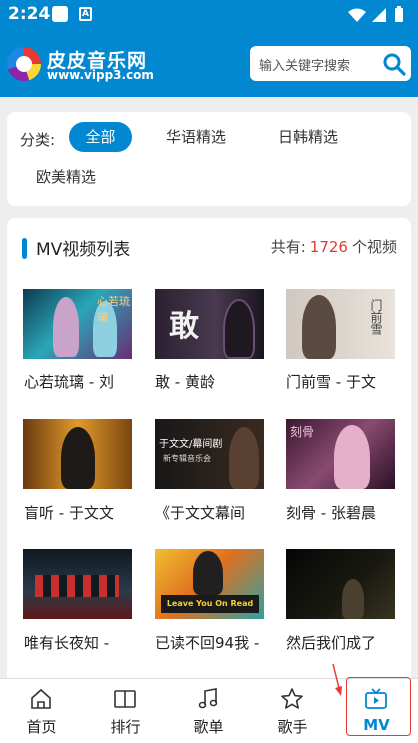  Describe the element at coordinates (60, 14) in the screenshot. I see `notification-icon` at that location.